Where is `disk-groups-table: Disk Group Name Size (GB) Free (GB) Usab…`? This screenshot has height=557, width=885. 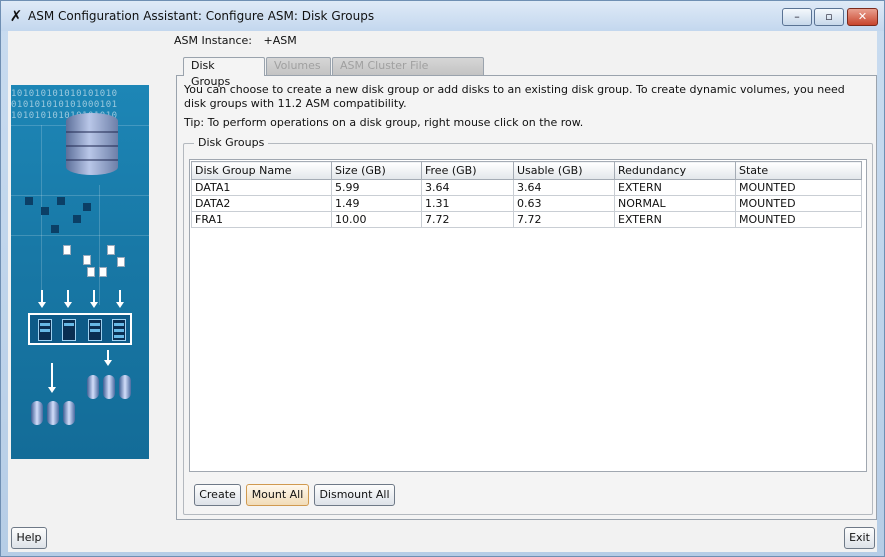 disk-groups-table: Disk Group Name Size (GB) Free (GB) Usab… is located at coordinates (526, 194).